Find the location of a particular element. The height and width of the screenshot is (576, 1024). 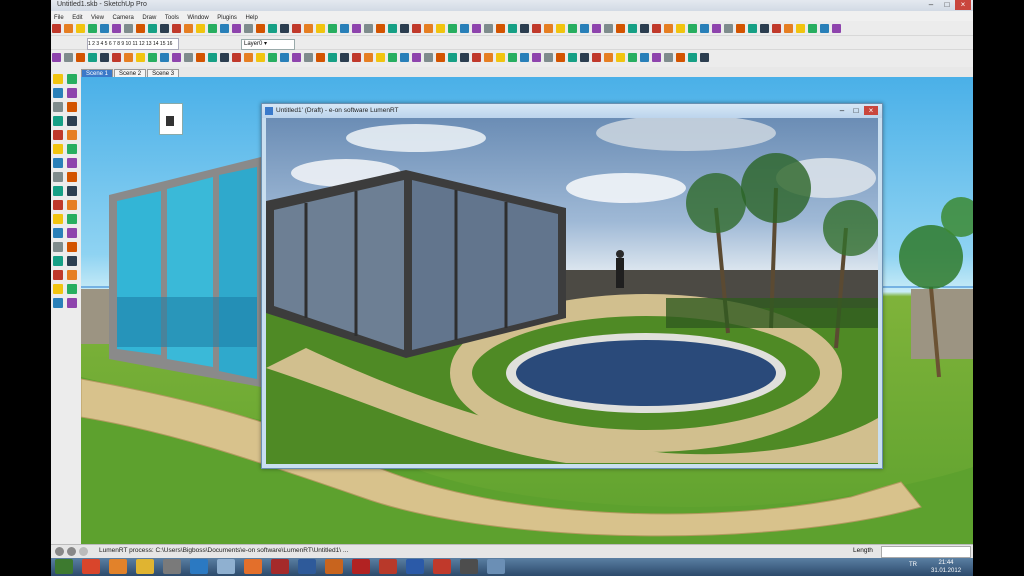

start-icon is located at coordinates (64, 566).